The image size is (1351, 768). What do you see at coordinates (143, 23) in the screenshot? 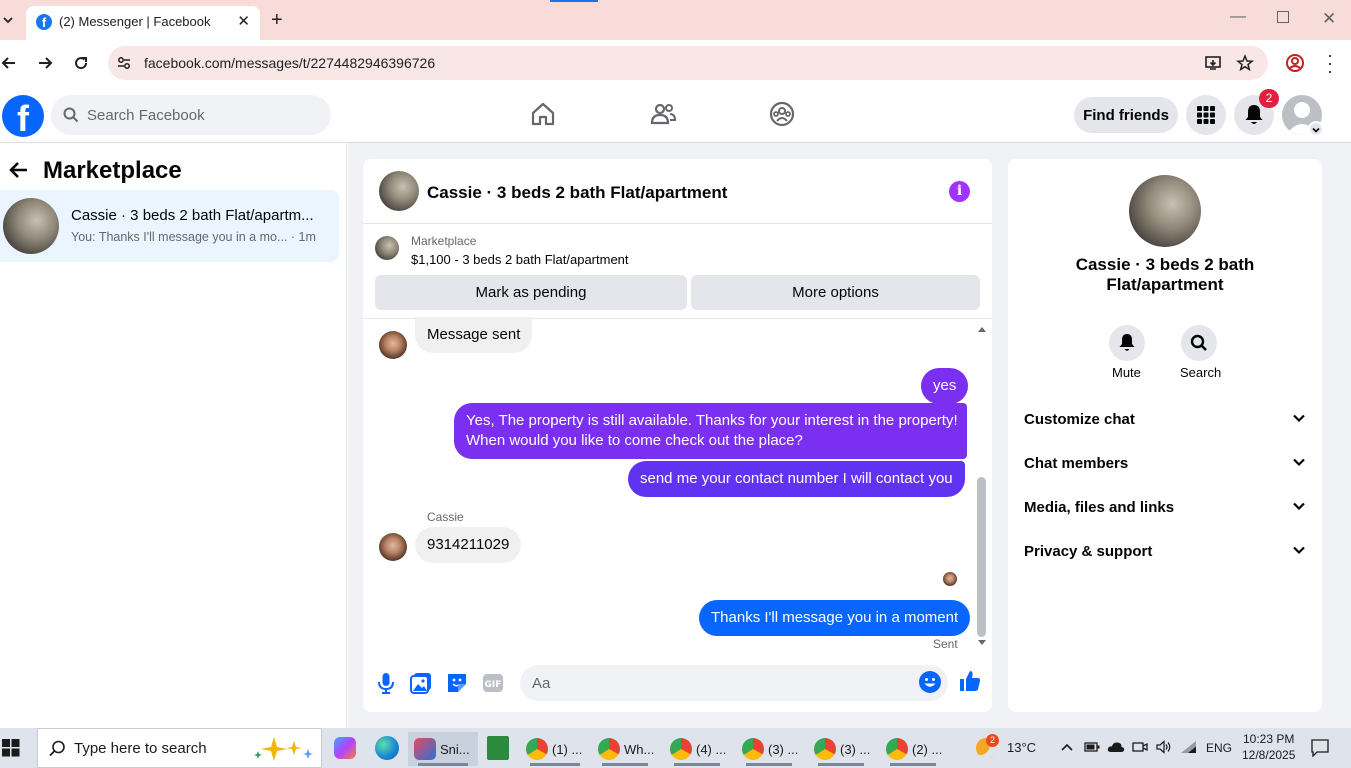
I see `browser-tab-messenger: f (2) Messenger | Facebook ✕` at bounding box center [143, 23].